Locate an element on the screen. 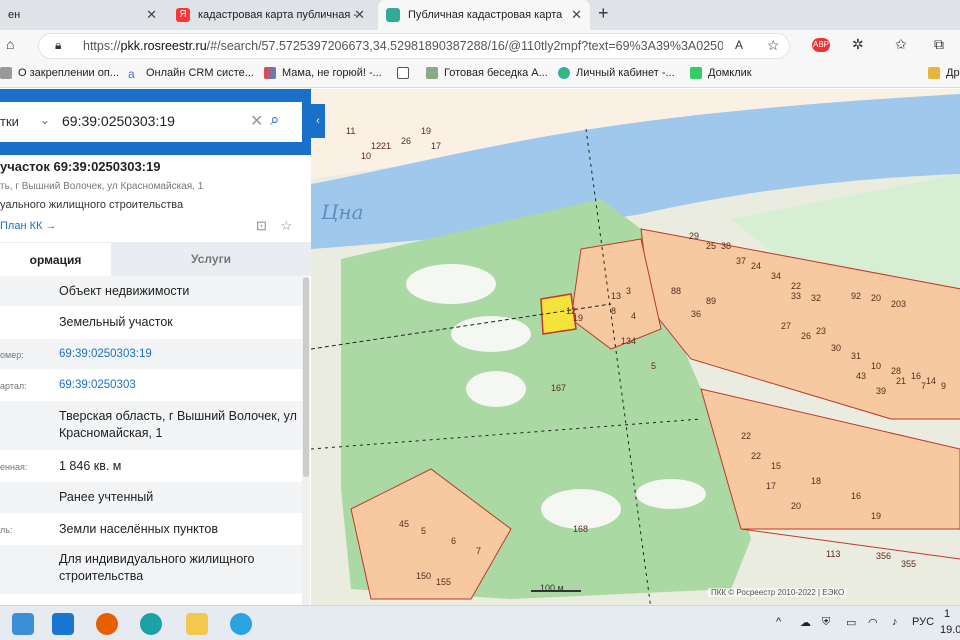  volume-icon: ♪ is located at coordinates (895, 622).